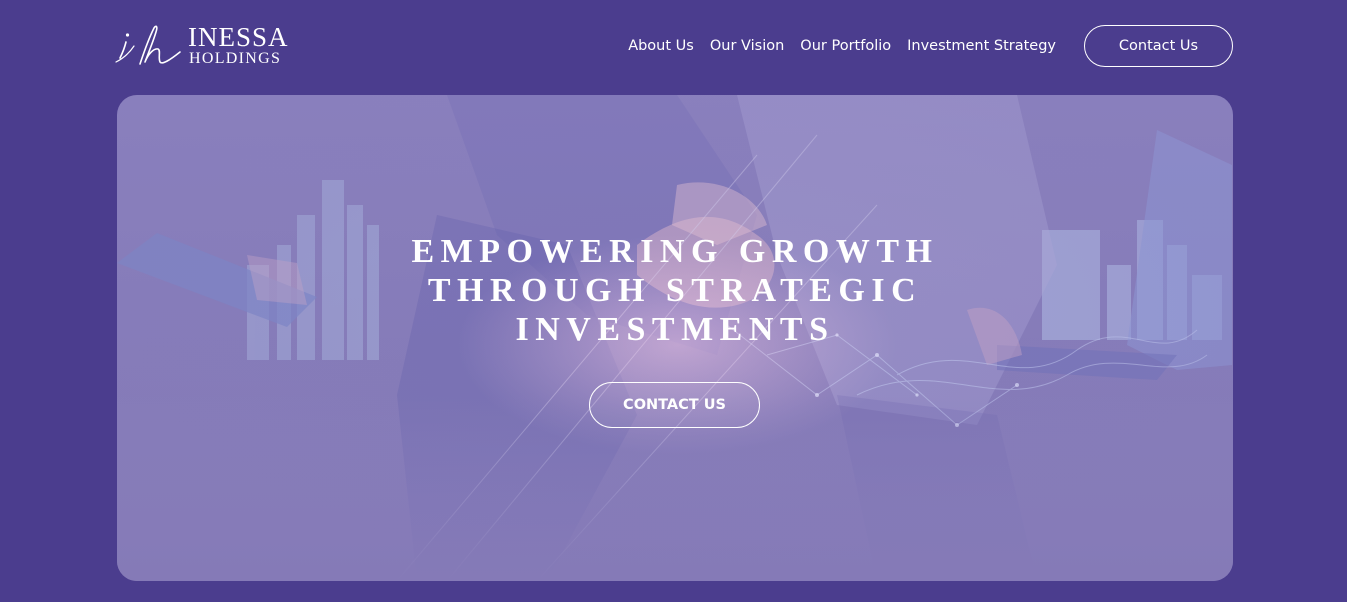  What do you see at coordinates (981, 46) in the screenshot?
I see `nav-investment-strategy: Investment Strategy` at bounding box center [981, 46].